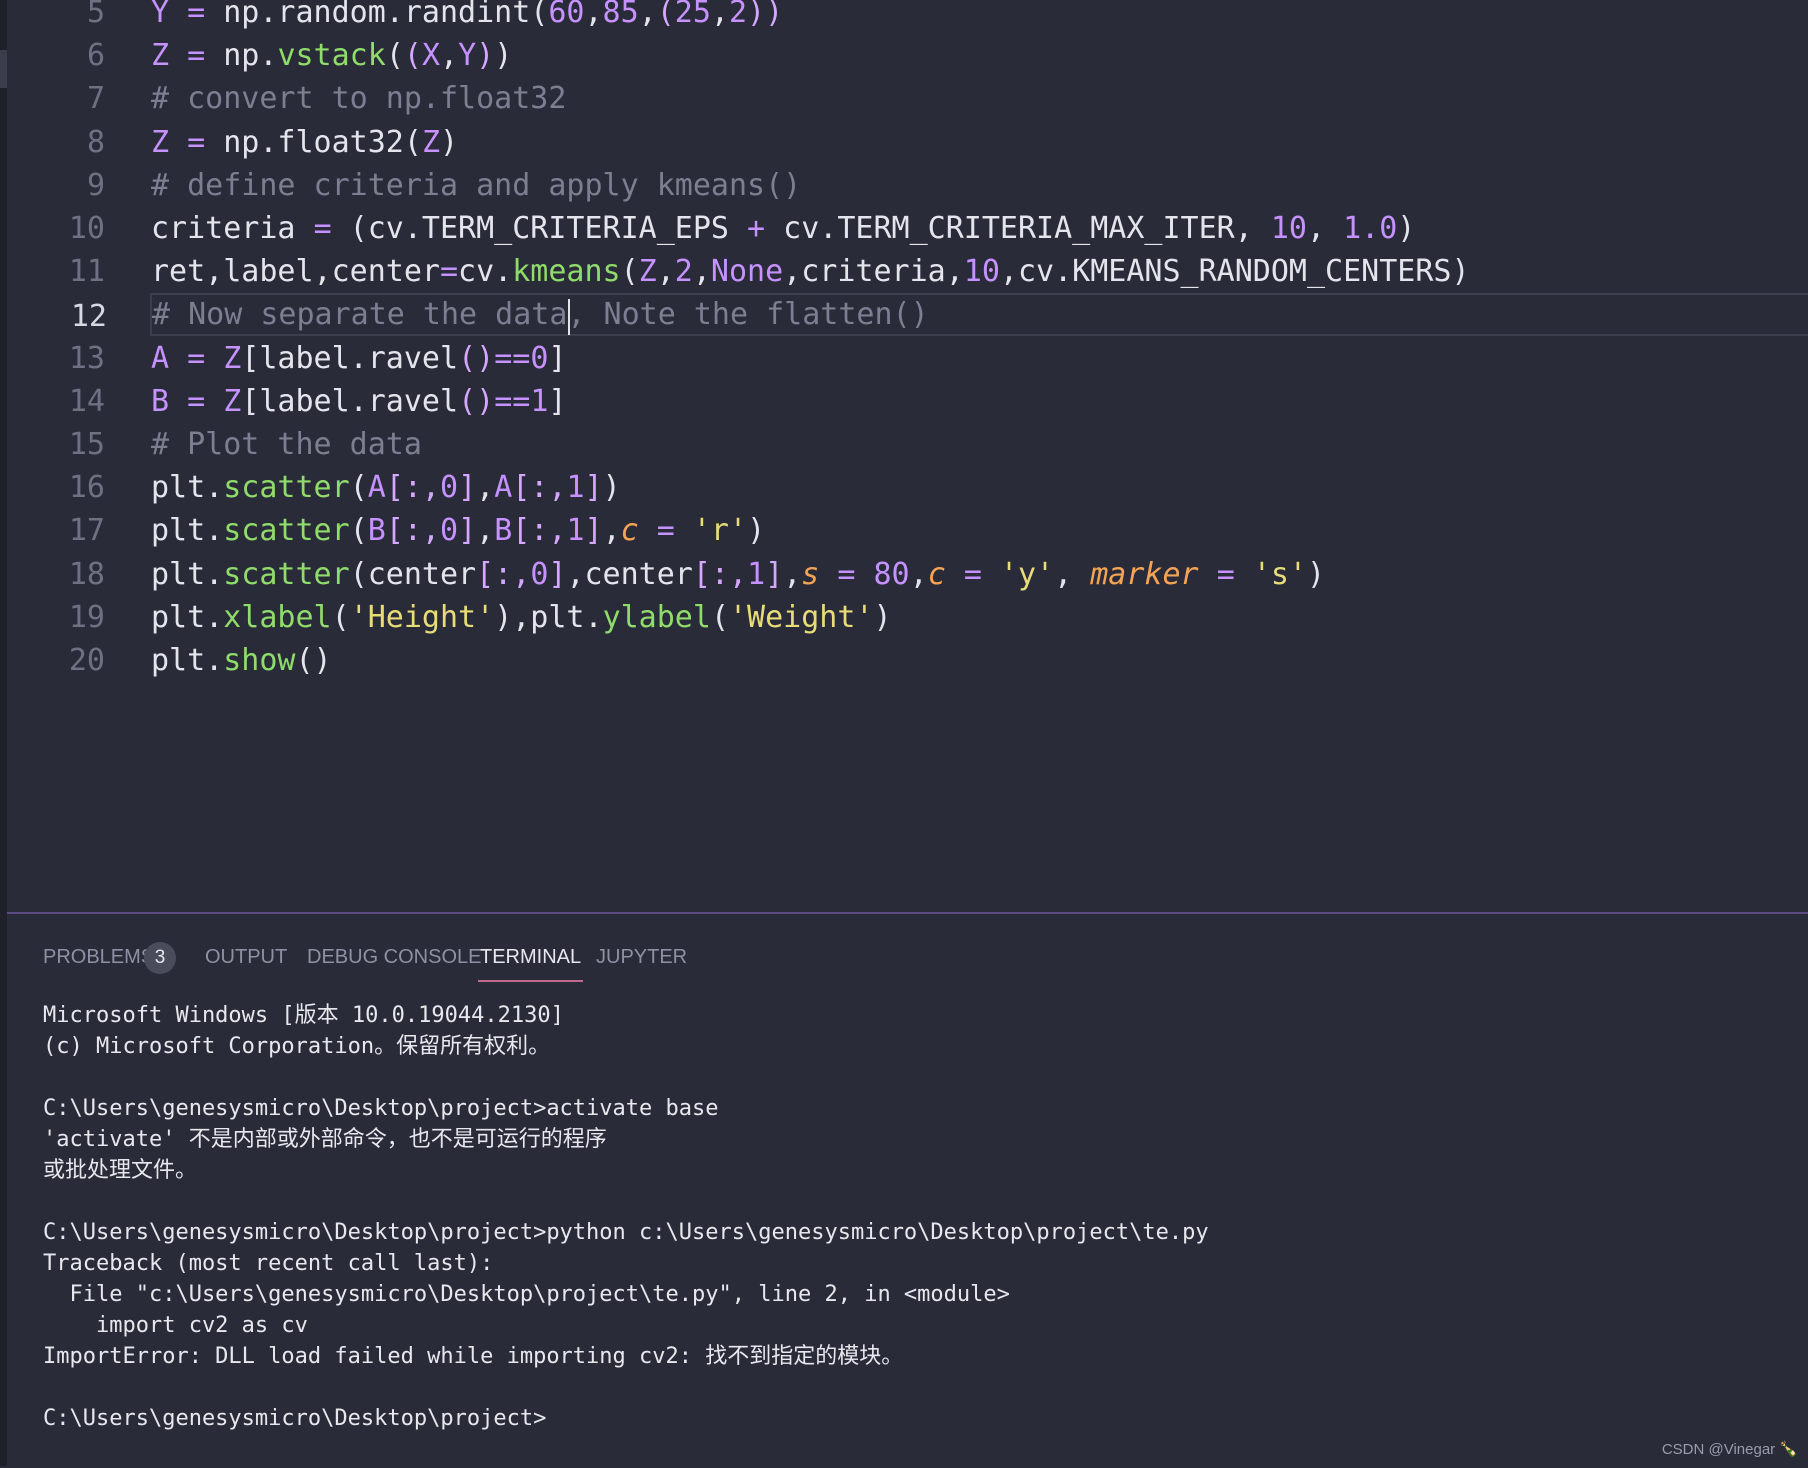  Describe the element at coordinates (548, 617) in the screenshot. I see `code-token: ),plt.` at that location.